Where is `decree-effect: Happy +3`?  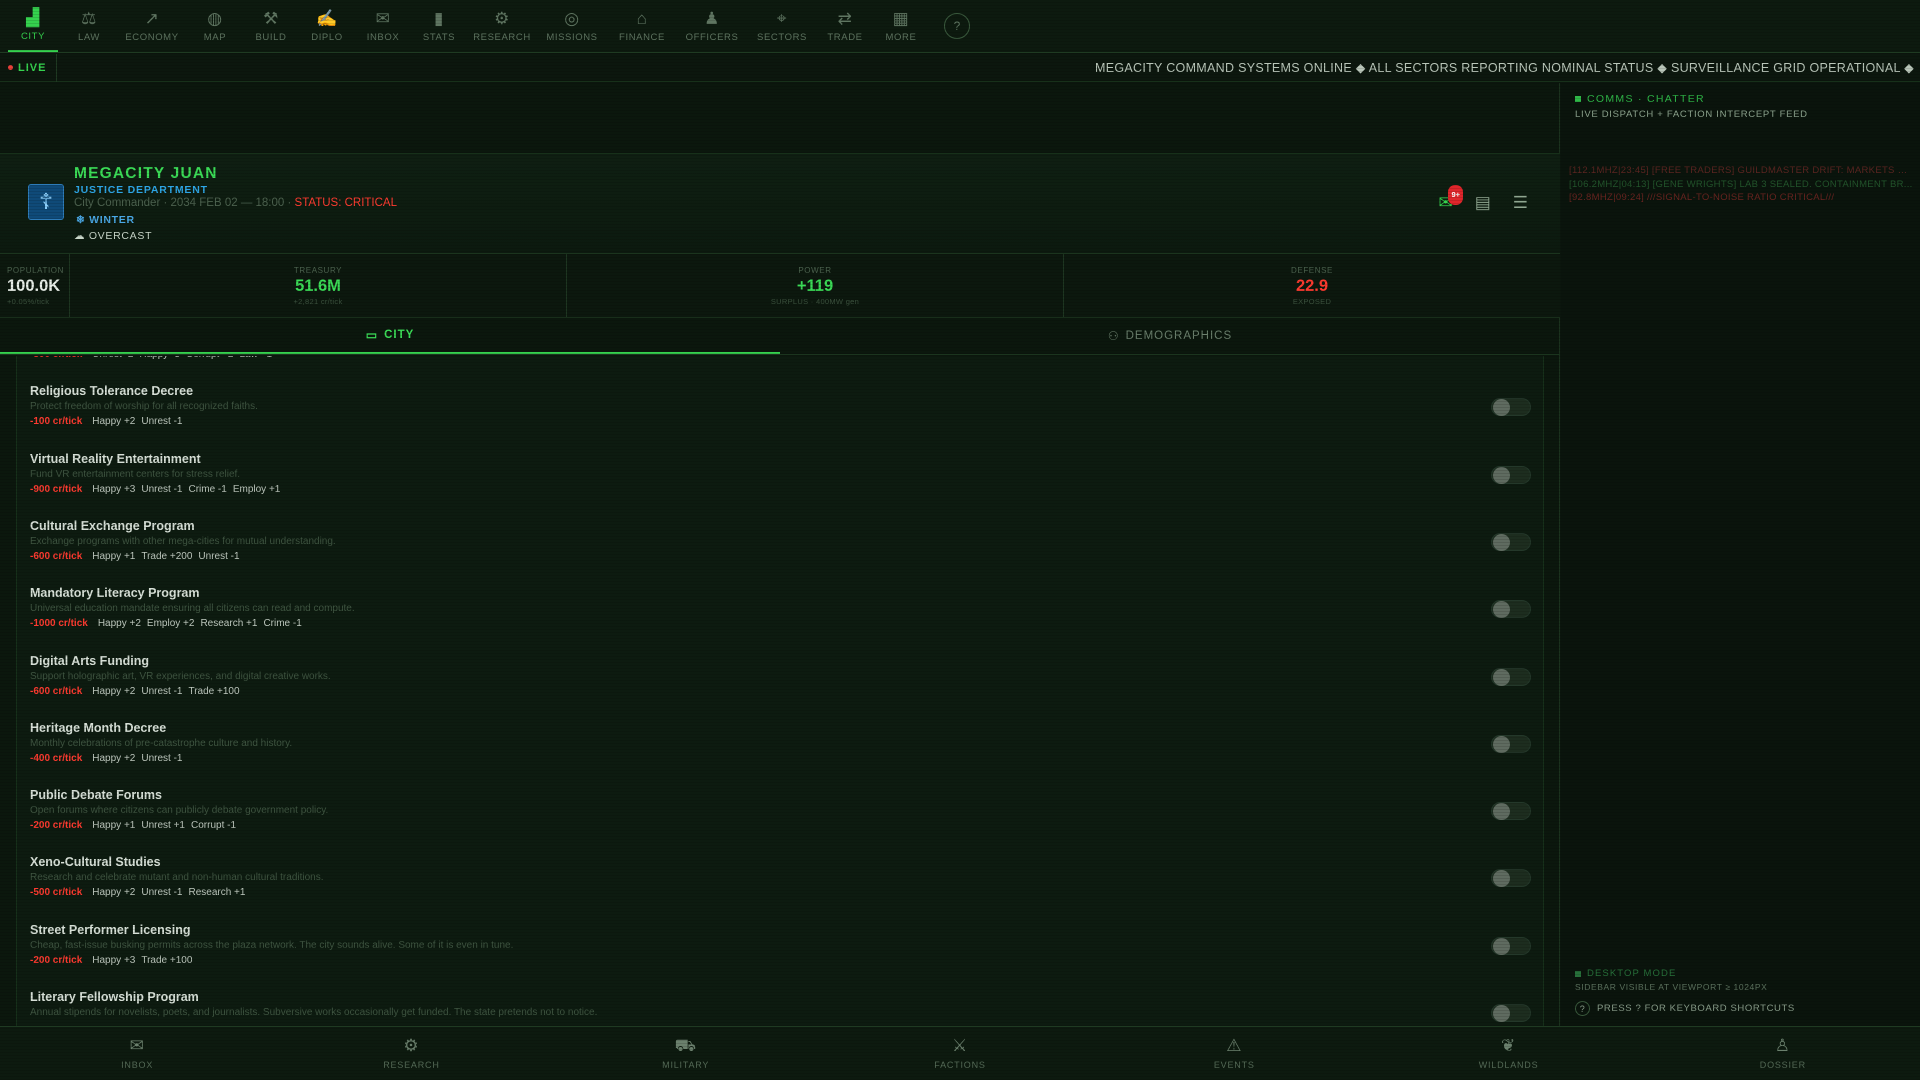
decree-effect: Happy +3 is located at coordinates (114, 489).